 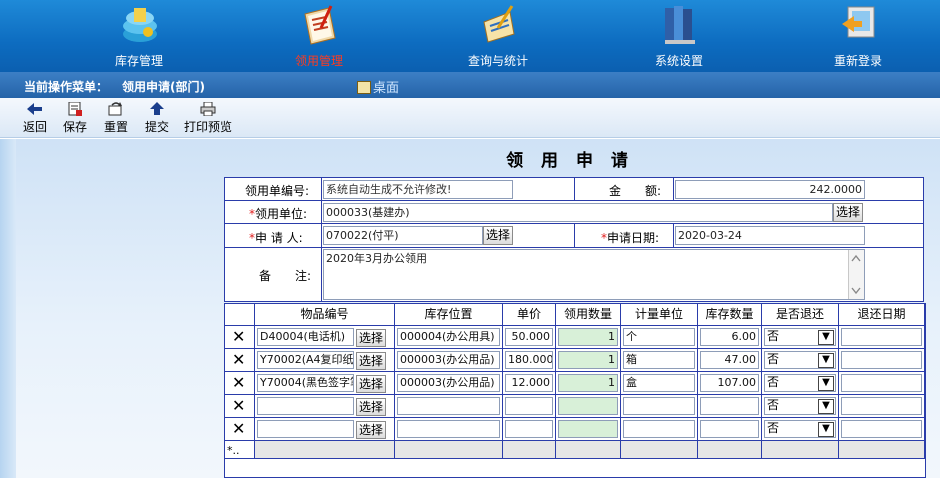 I want to click on col-divider, so click(x=673, y=235).